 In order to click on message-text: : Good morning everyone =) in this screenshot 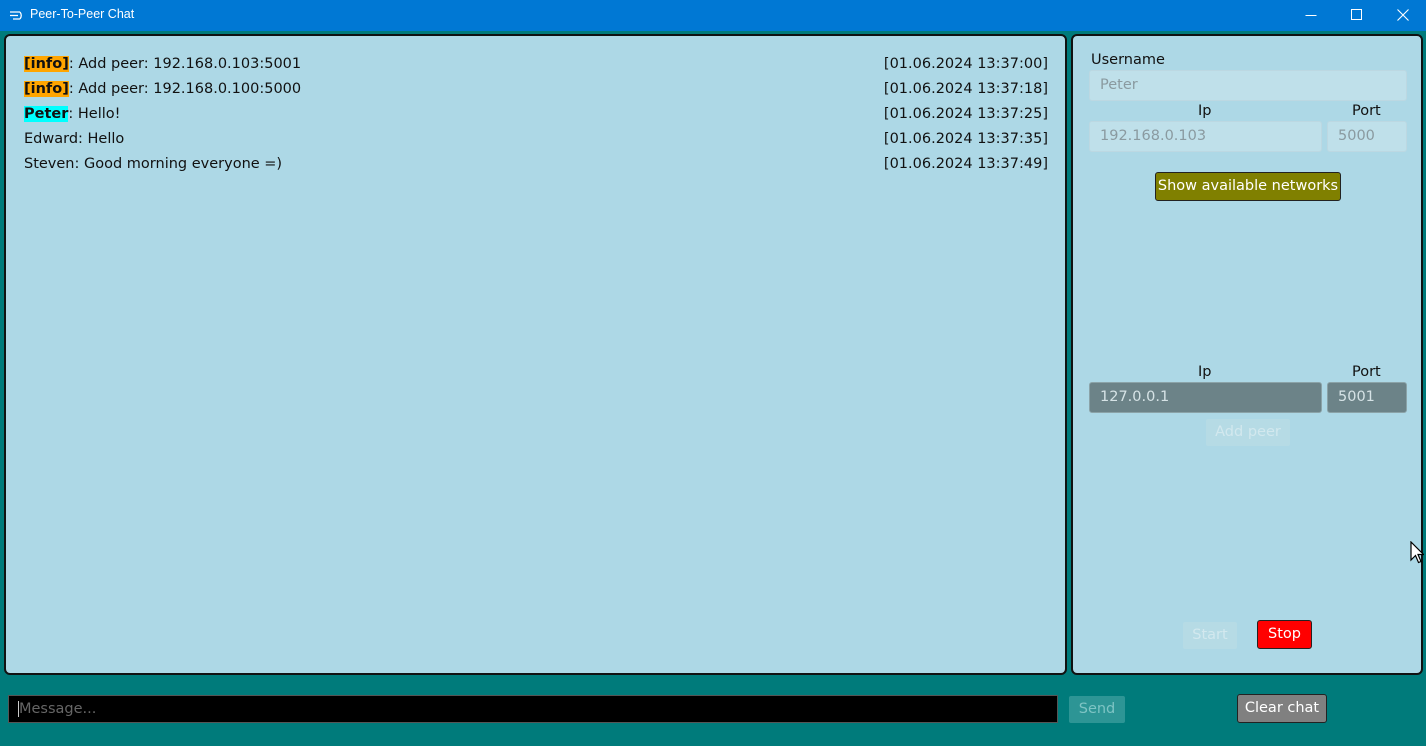, I will do `click(178, 164)`.